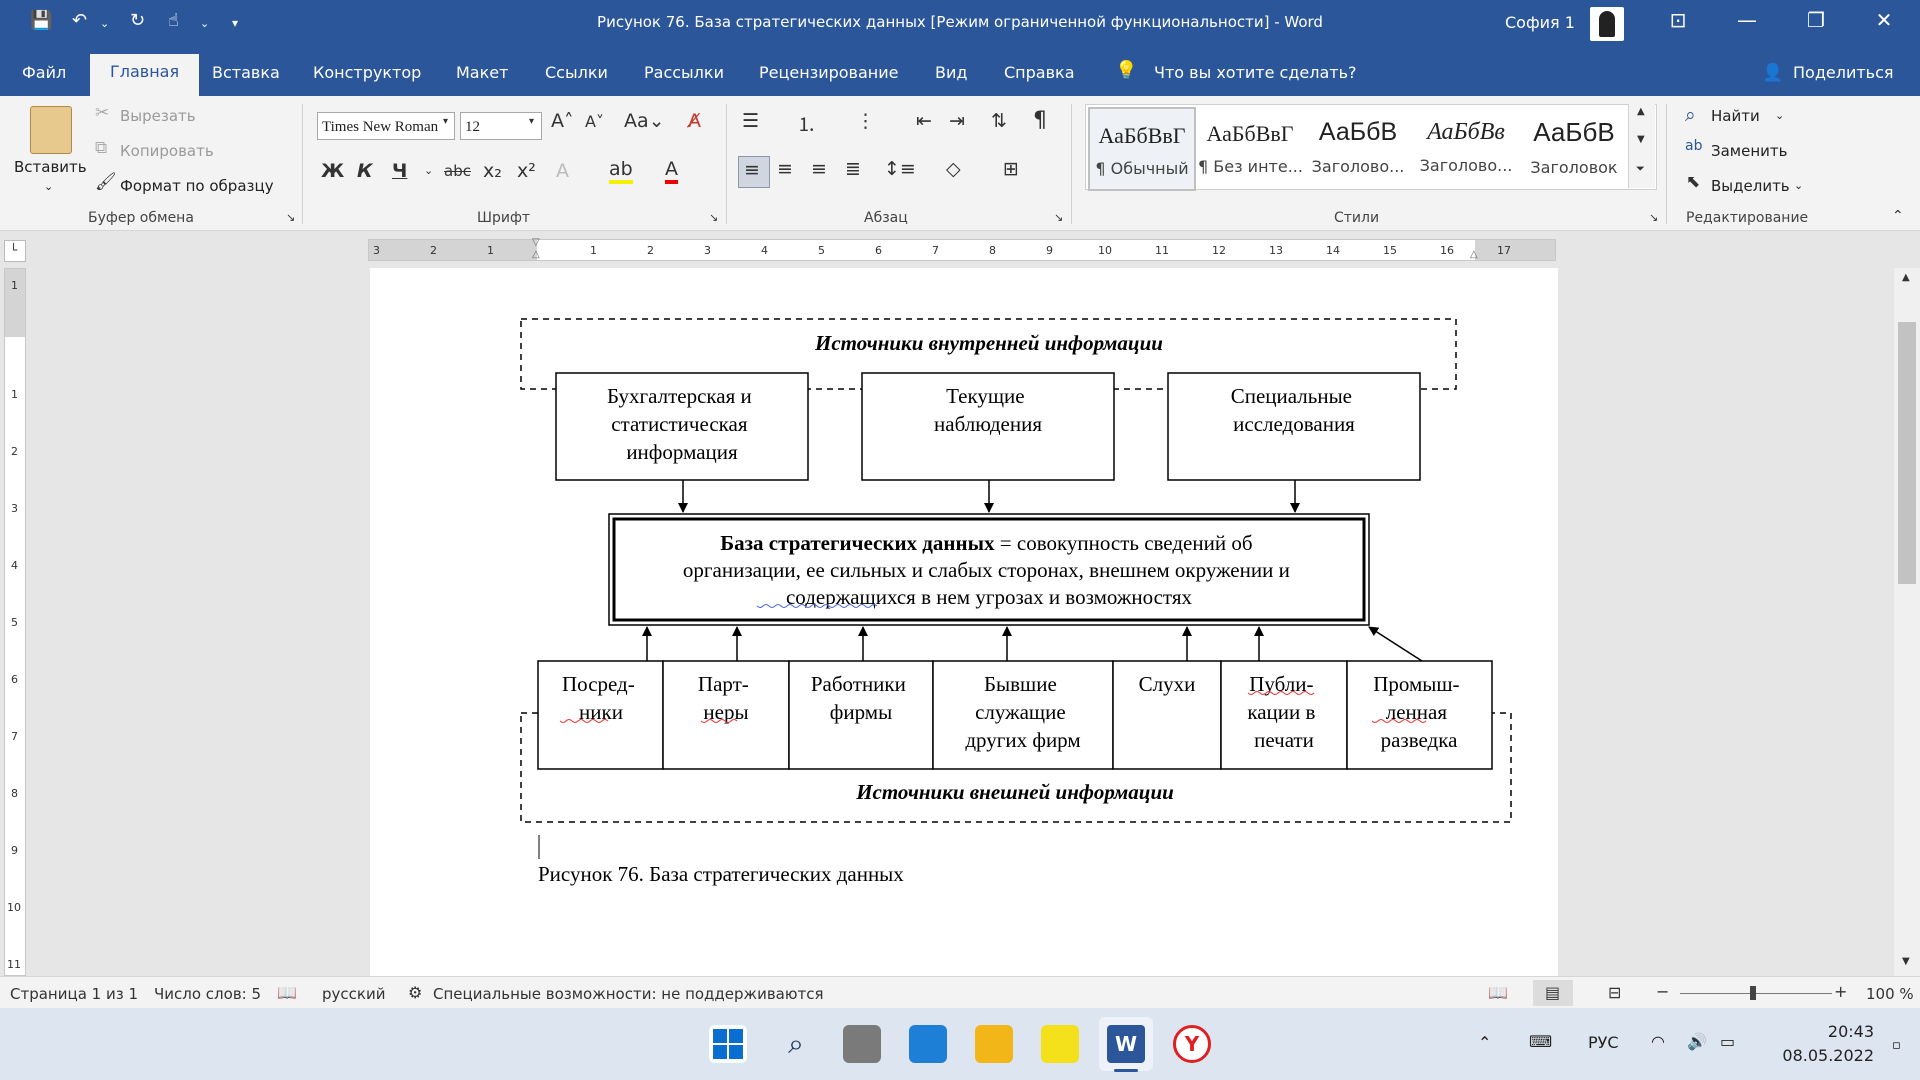 Image resolution: width=1920 pixels, height=1080 pixels. I want to click on sticky-notes-icon, so click(1060, 1044).